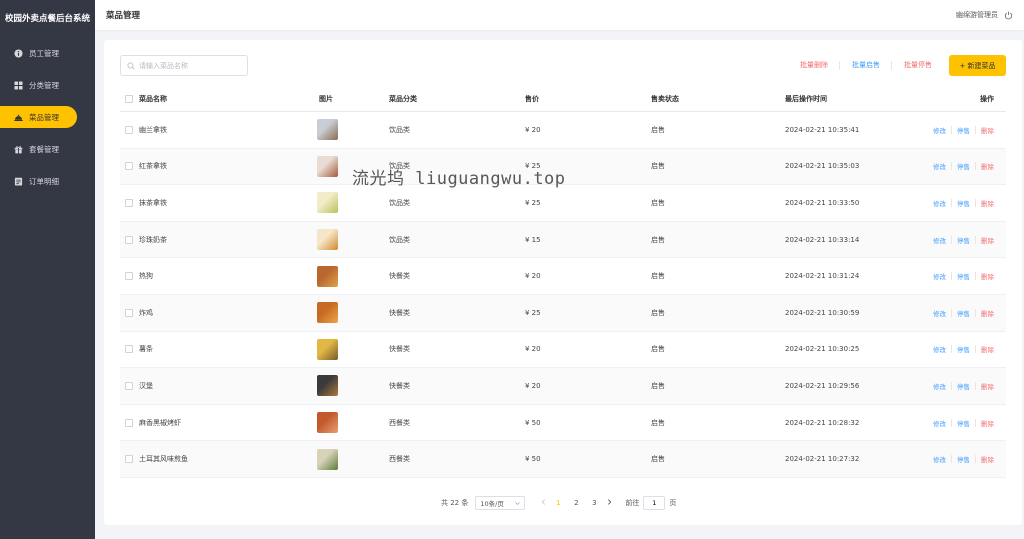  Describe the element at coordinates (665, 99) in the screenshot. I see `col-header-status: 售卖状态` at that location.